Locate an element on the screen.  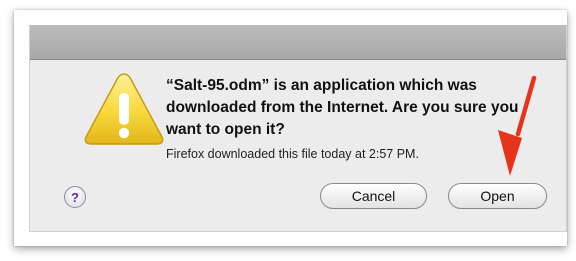
open-button: Open is located at coordinates (497, 196).